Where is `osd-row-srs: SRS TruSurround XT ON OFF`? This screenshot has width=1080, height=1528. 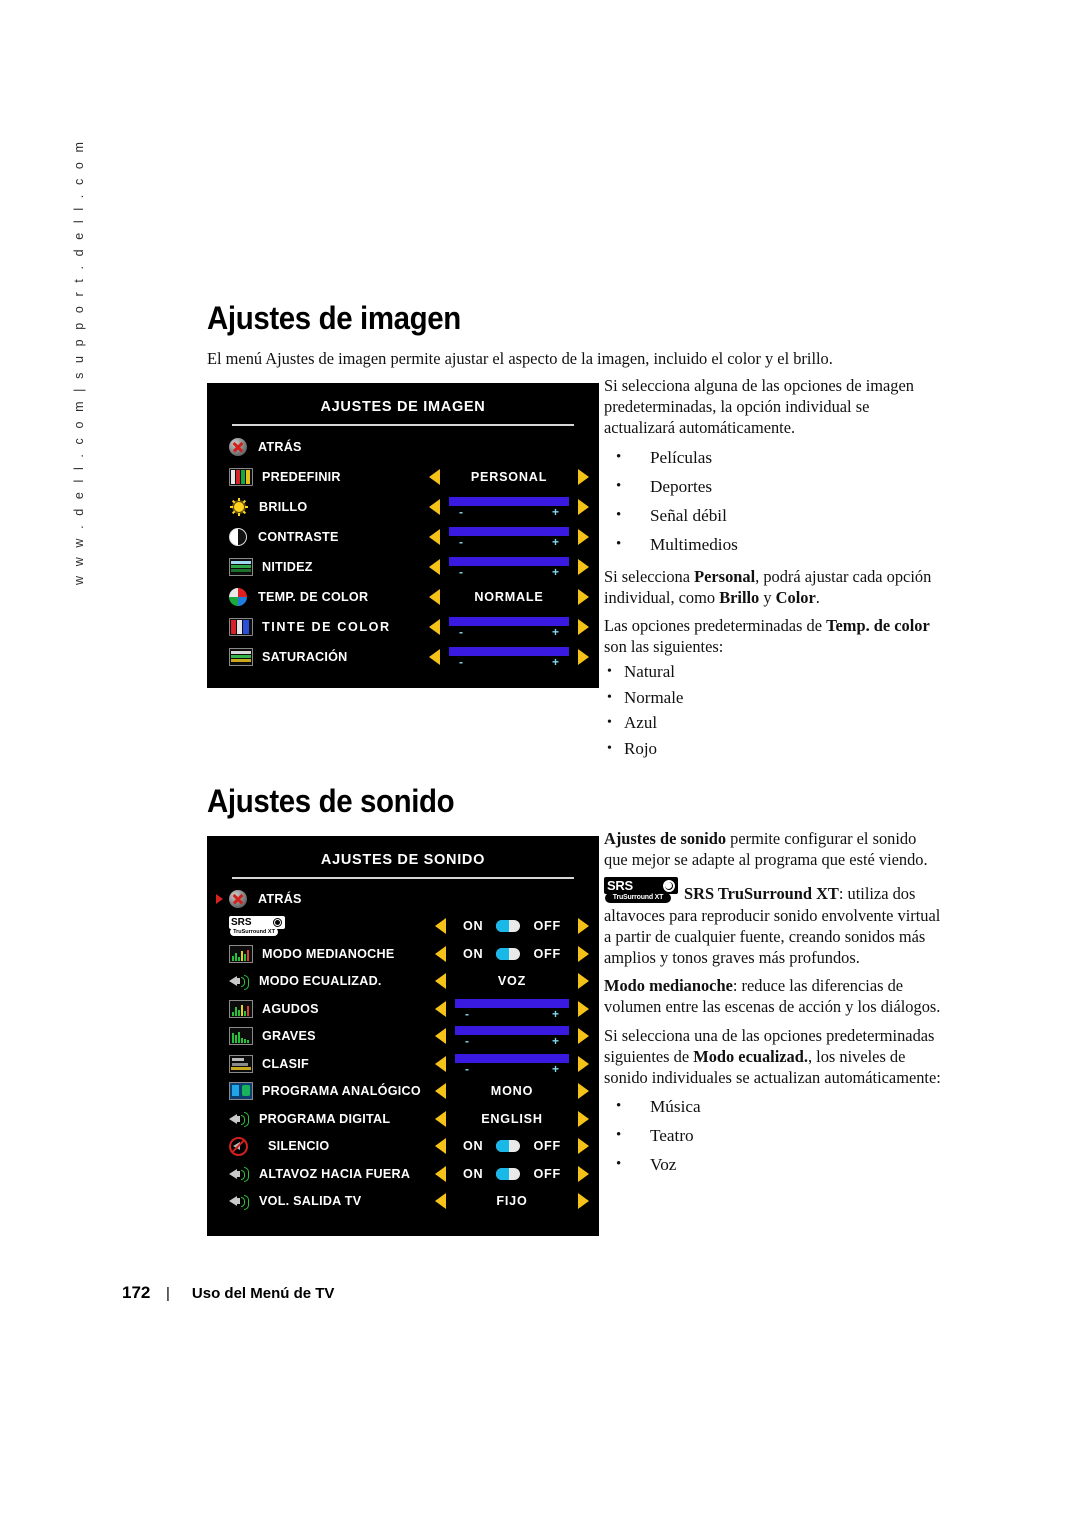 osd-row-srs: SRS TruSurround XT ON OFF is located at coordinates (403, 927).